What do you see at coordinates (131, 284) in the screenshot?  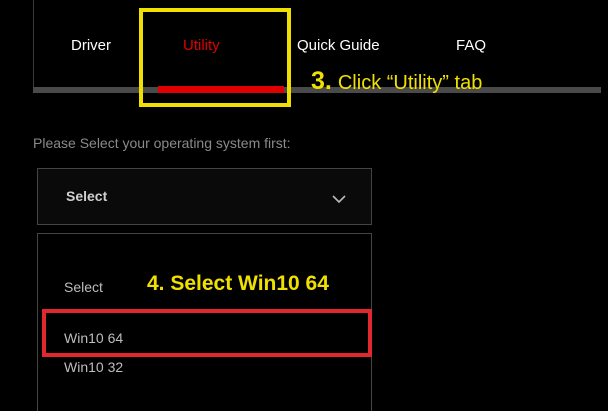 I see `step4-backdrop` at bounding box center [131, 284].